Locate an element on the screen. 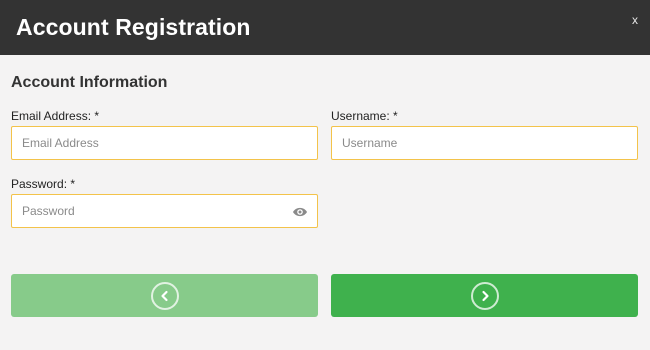 The height and width of the screenshot is (350, 650). section-title: Account Information is located at coordinates (89, 82).